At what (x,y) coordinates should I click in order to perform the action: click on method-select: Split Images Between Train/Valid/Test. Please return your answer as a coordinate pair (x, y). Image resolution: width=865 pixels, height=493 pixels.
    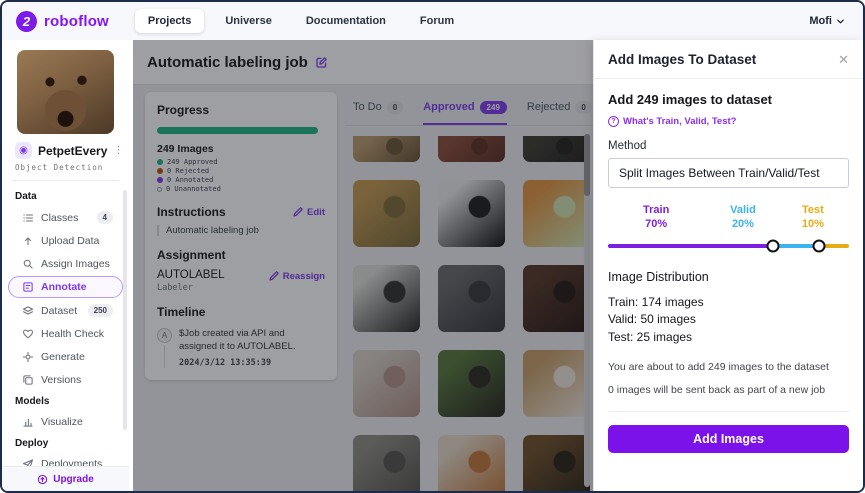
    Looking at the image, I should click on (728, 173).